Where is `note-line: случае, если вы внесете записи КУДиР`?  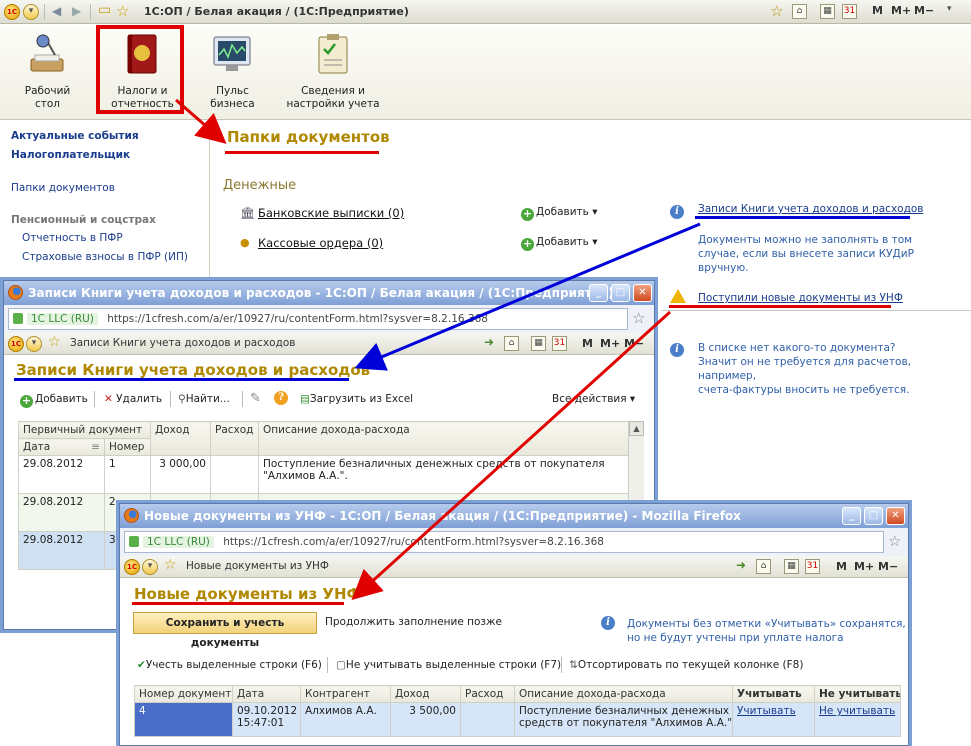
note-line: случае, если вы внесете записи КУДиР is located at coordinates (806, 254).